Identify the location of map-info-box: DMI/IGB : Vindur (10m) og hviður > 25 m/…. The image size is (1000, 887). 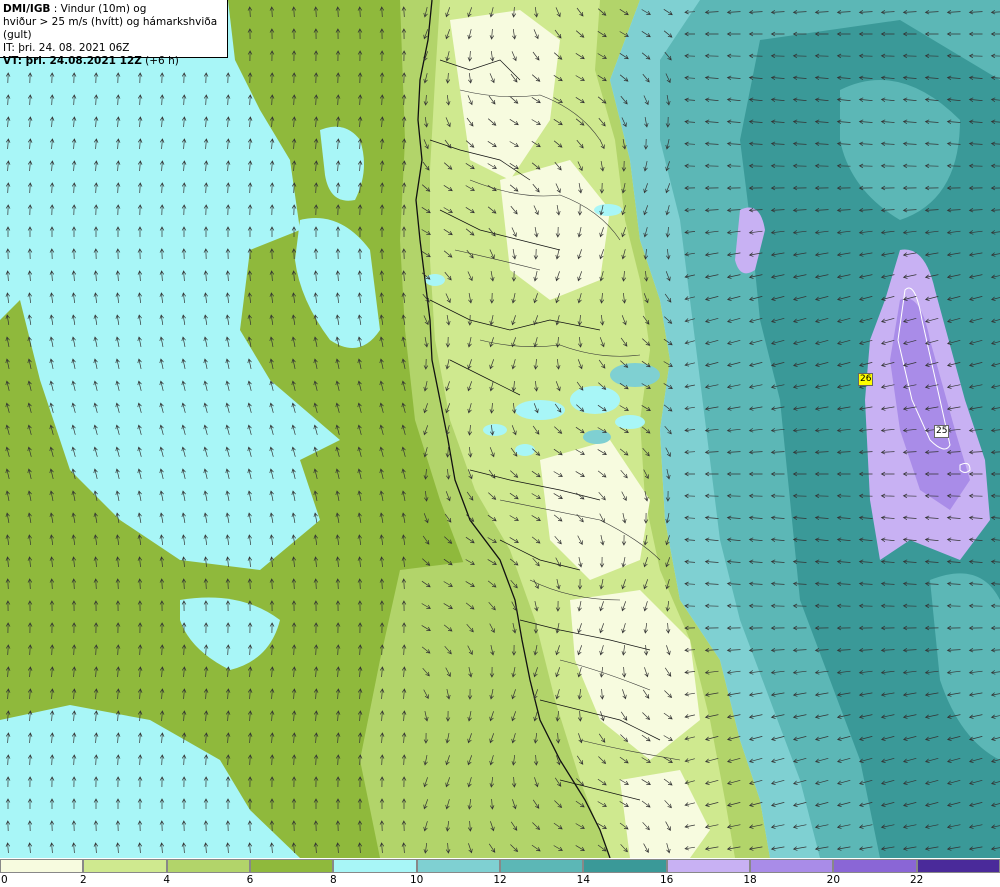
(114, 33).